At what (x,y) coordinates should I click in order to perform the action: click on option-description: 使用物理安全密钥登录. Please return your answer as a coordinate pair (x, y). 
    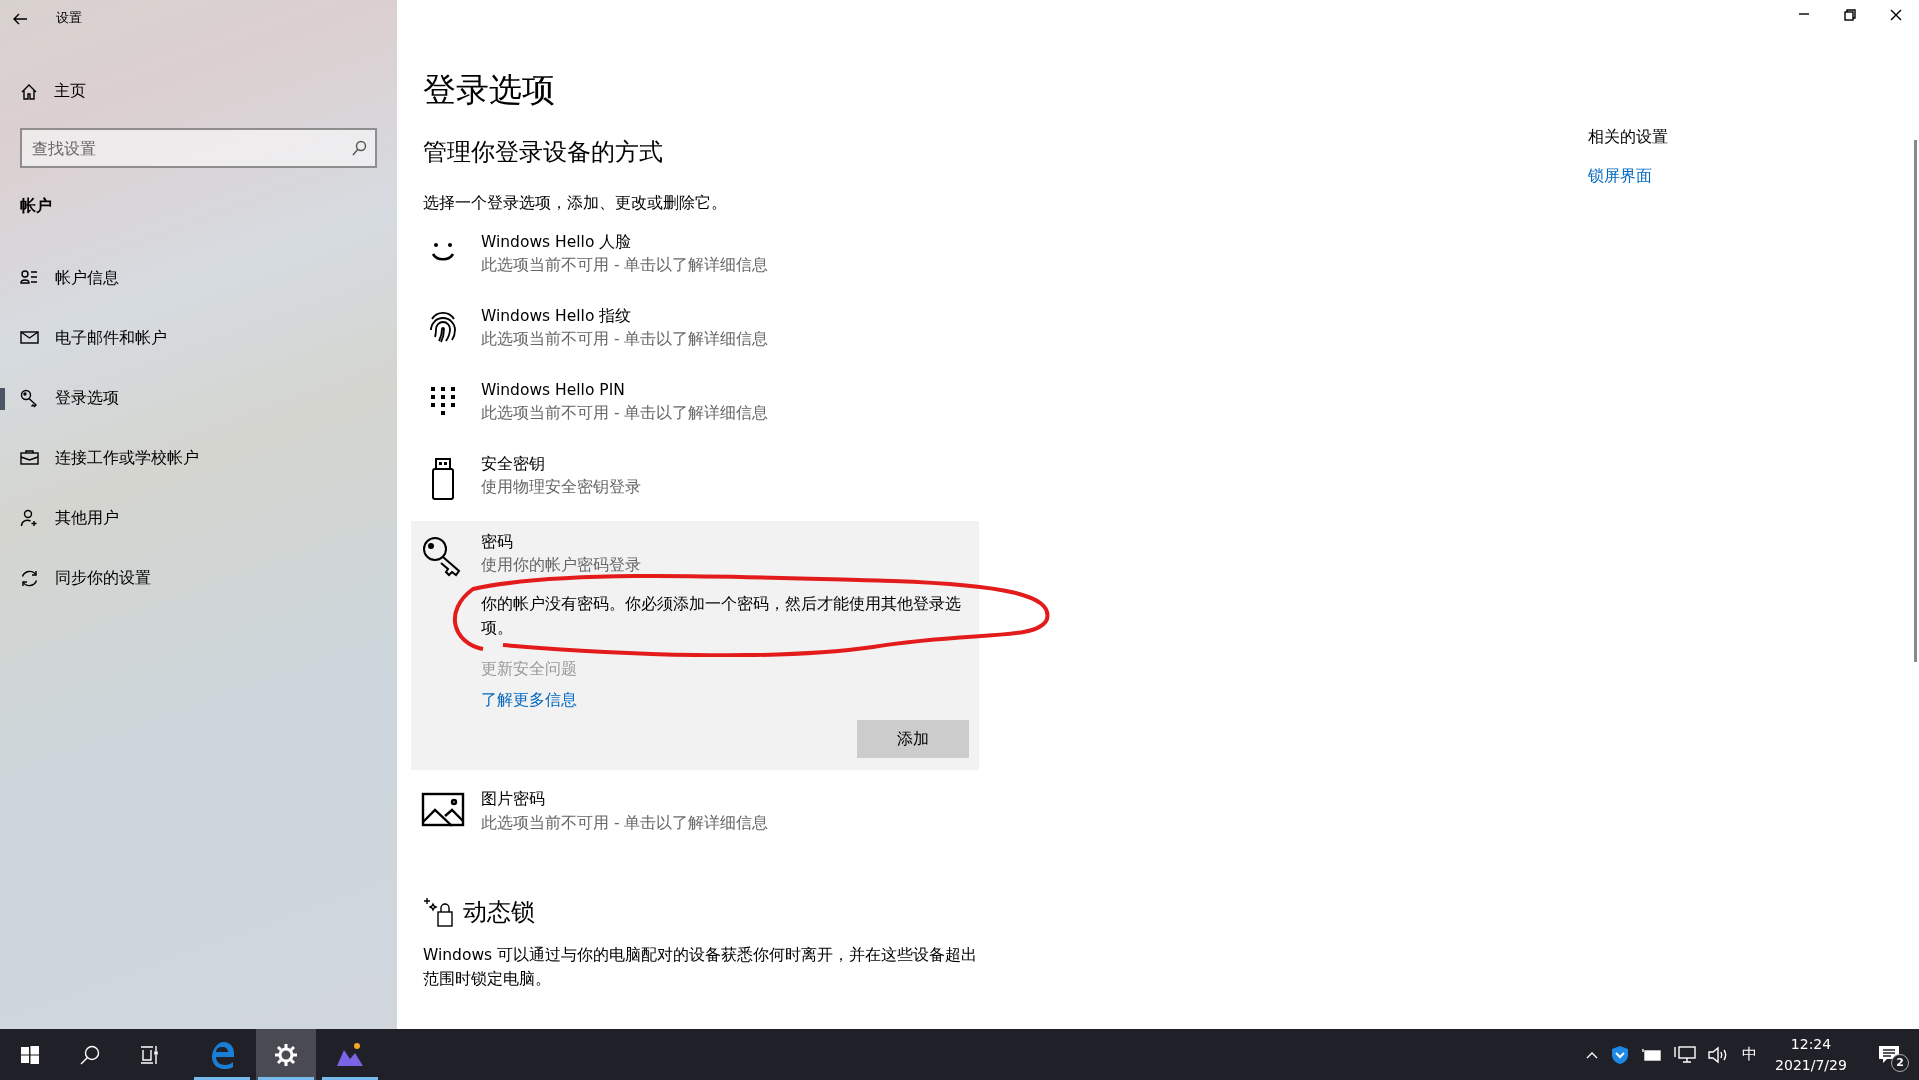
    Looking at the image, I should click on (561, 488).